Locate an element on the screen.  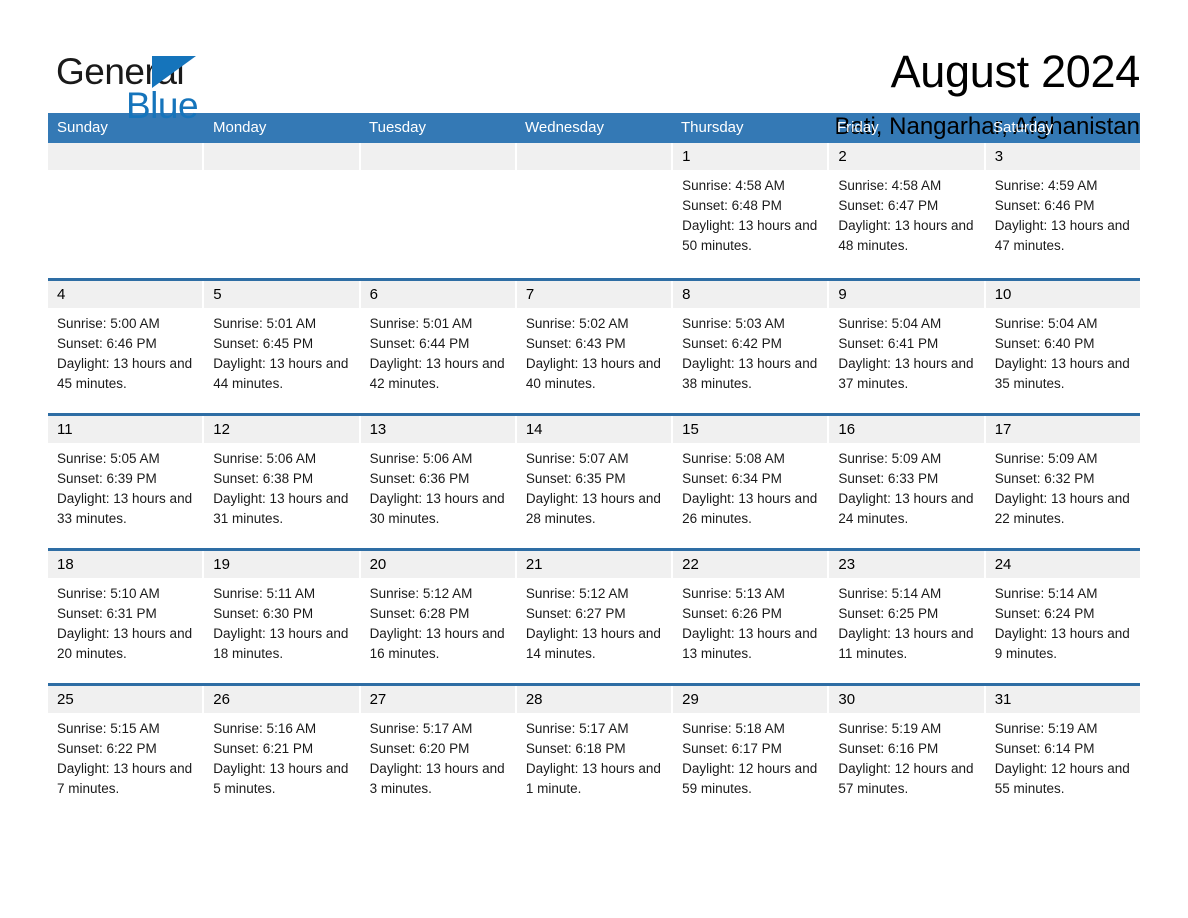
daylight-text: Daylight: 13 hours and 42 minutes. is located at coordinates (437, 373).